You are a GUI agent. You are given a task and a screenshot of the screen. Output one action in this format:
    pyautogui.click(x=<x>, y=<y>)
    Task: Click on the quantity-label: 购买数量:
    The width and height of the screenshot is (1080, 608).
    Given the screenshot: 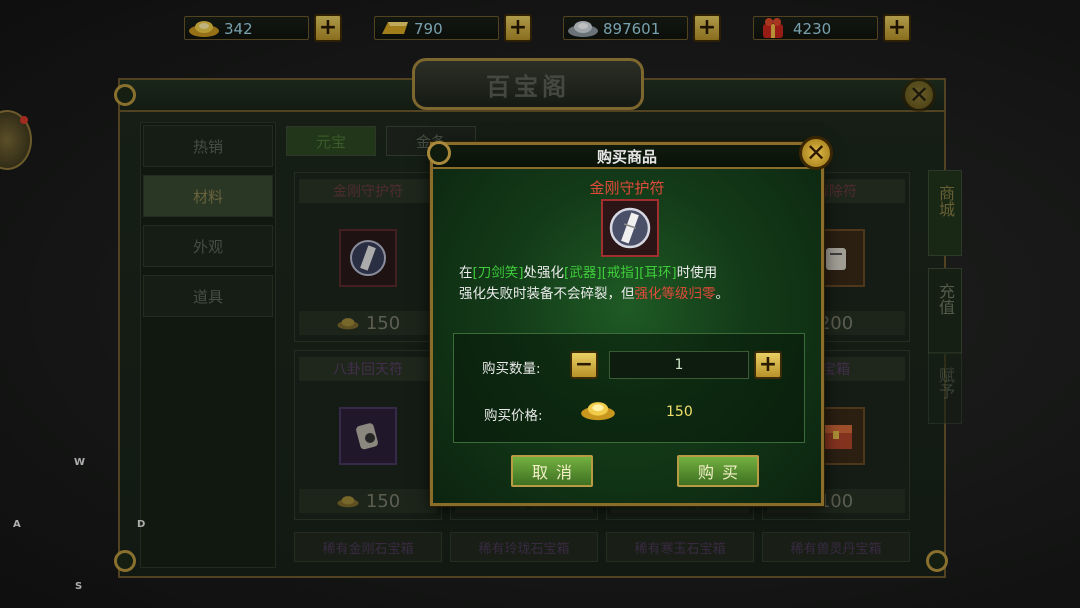 What is the action you would take?
    pyautogui.click(x=511, y=369)
    